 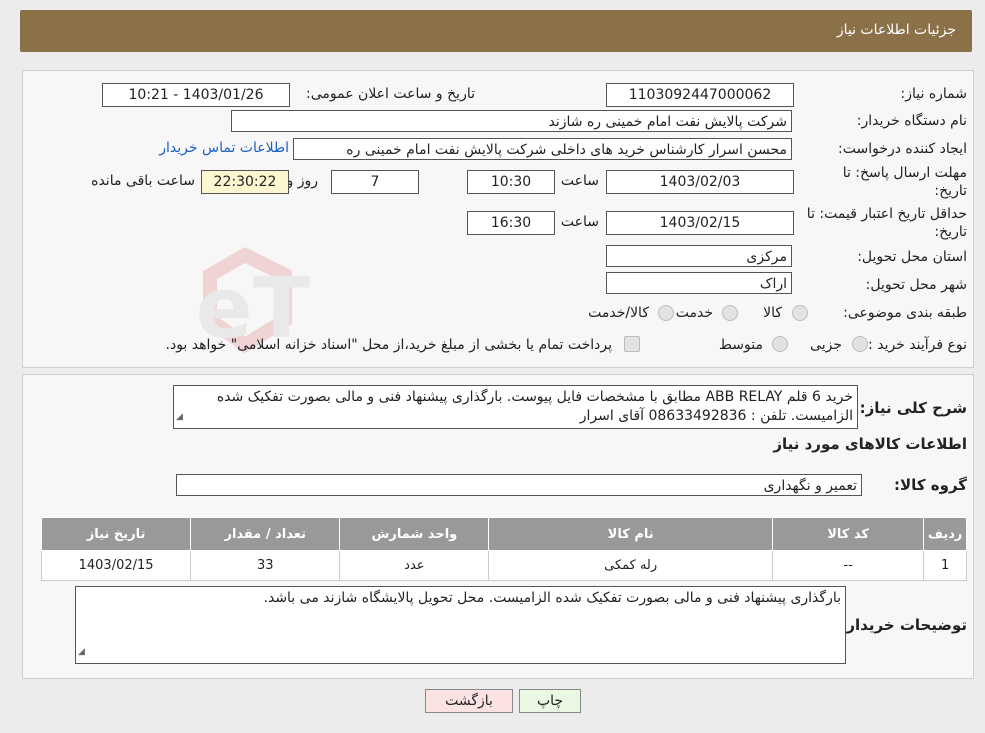 I want to click on validity-time-label: ساعت, so click(x=579, y=222).